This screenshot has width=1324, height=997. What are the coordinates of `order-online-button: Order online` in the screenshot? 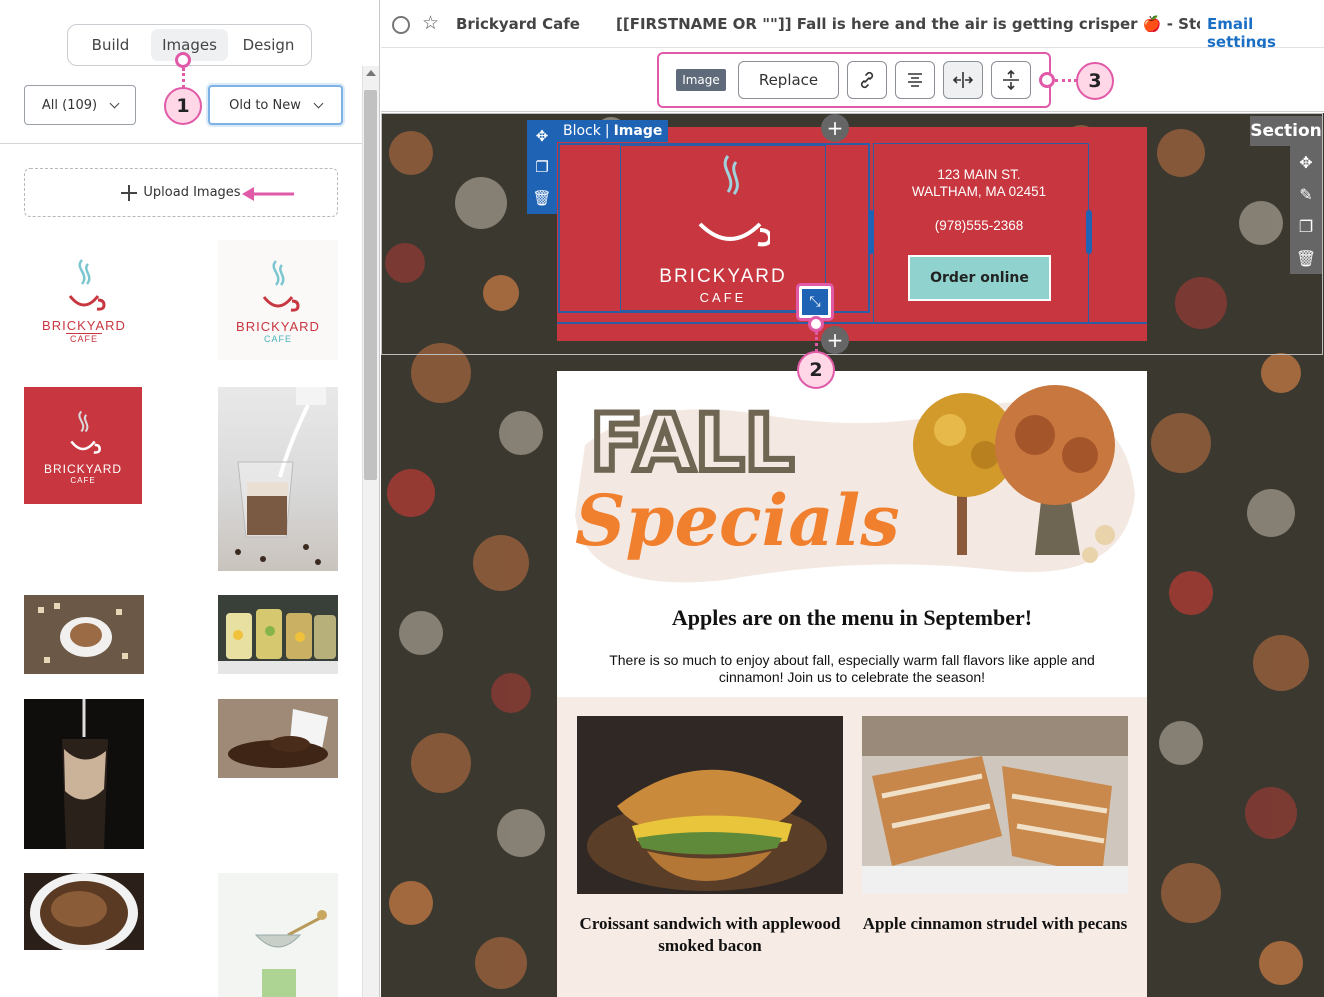 It's located at (979, 278).